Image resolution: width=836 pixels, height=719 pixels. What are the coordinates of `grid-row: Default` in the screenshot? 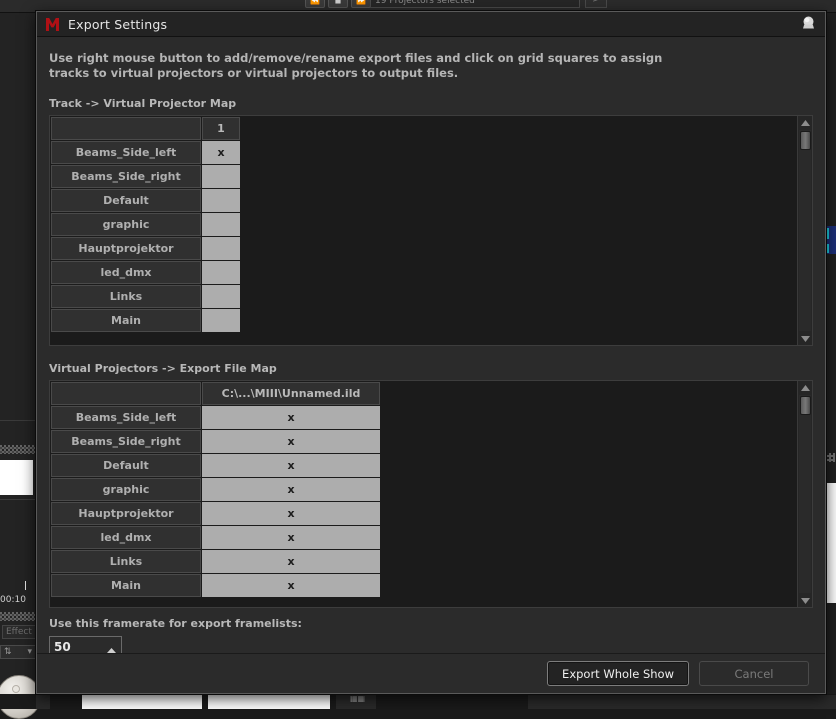 It's located at (145, 200).